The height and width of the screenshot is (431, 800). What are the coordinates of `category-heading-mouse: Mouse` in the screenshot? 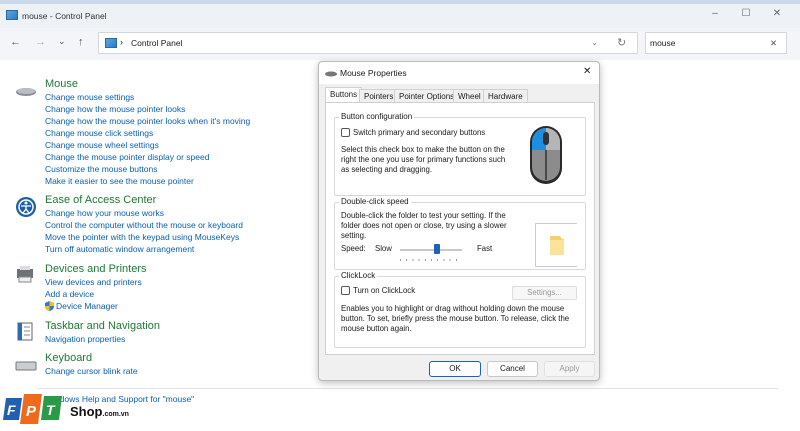 It's located at (61, 84).